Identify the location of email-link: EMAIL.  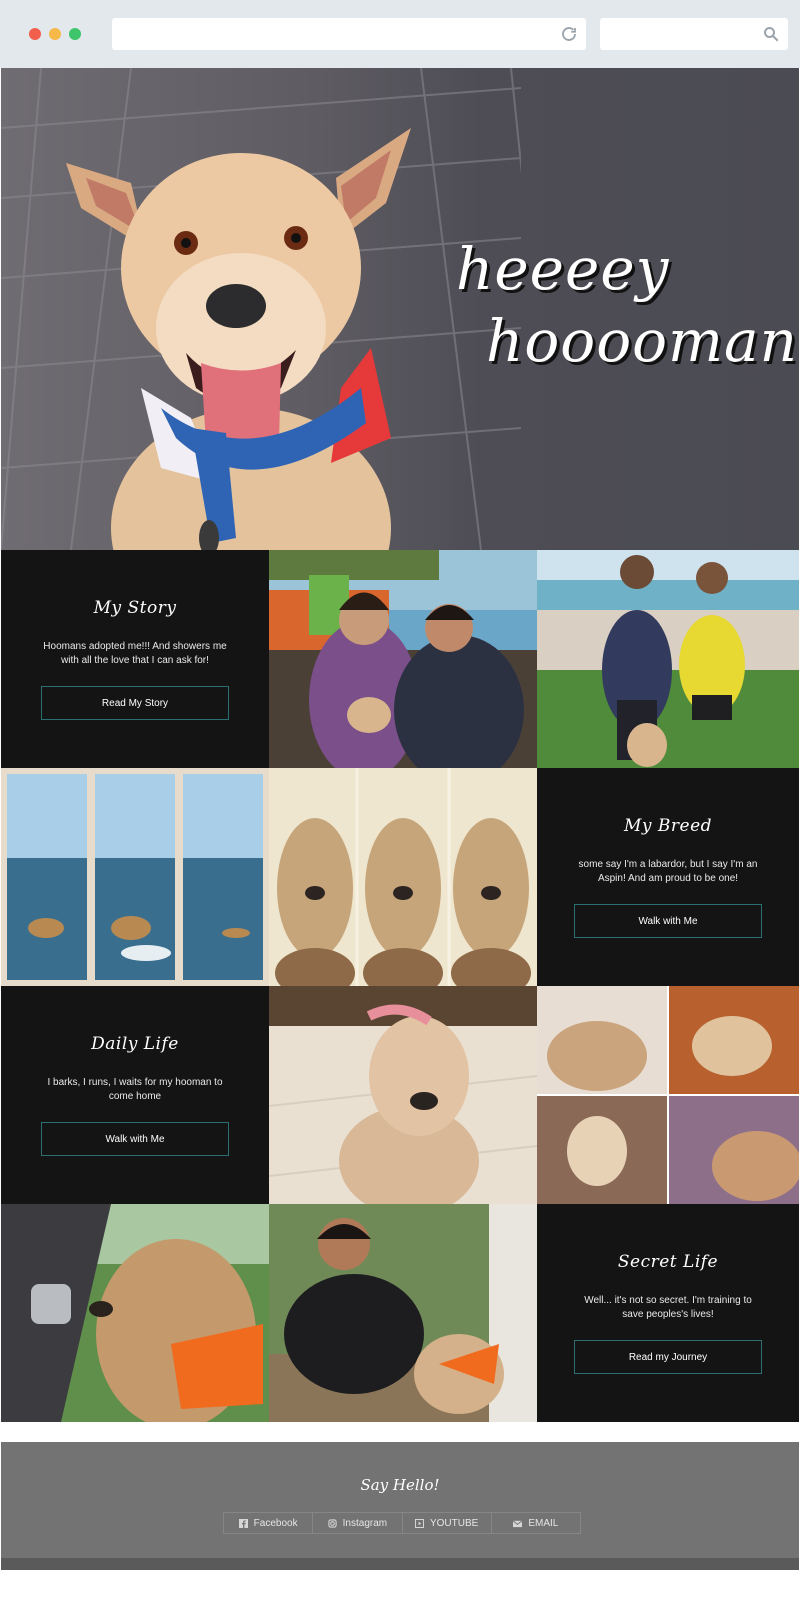
(535, 1523).